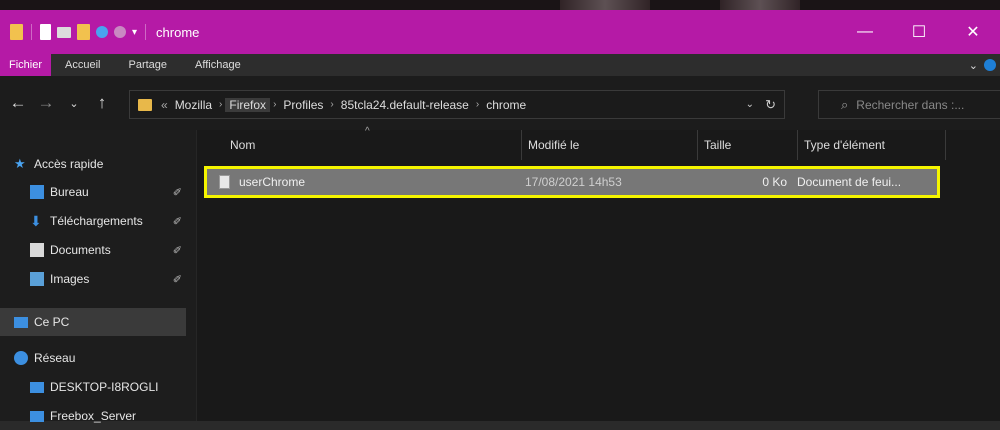 The width and height of the screenshot is (1000, 430). Describe the element at coordinates (500, 65) in the screenshot. I see `ribbon-tabs: Fichier Accueil Partage Affichage ⌄` at that location.